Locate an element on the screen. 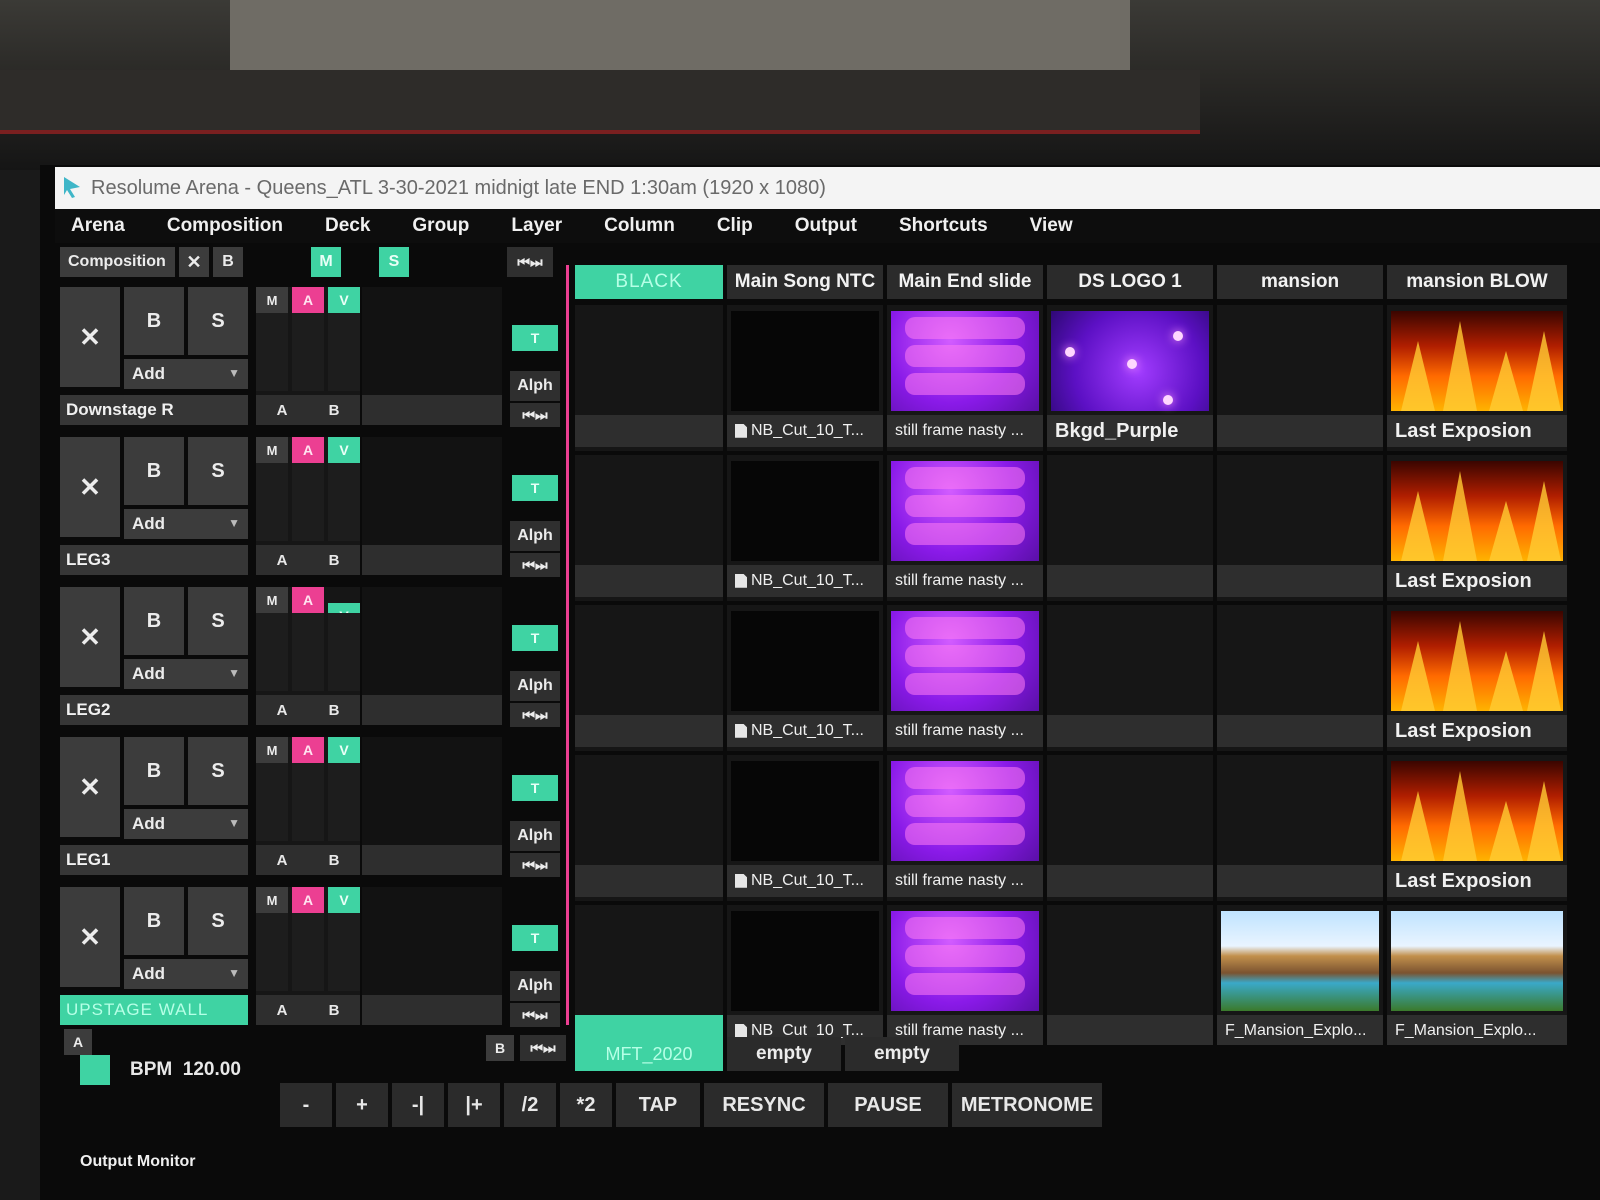 The width and height of the screenshot is (1600, 1200). menu-arena: Arena is located at coordinates (98, 226).